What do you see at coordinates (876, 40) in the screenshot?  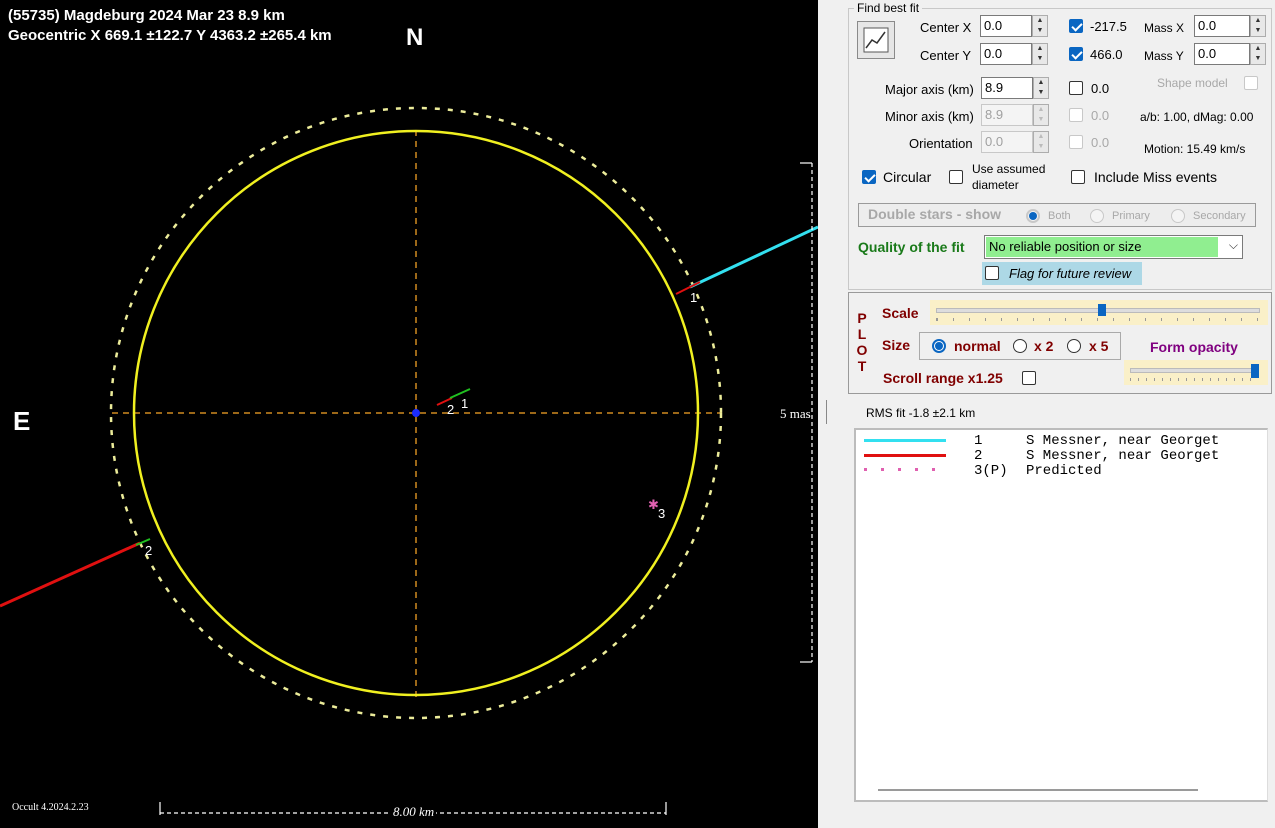 I see `fit-button` at bounding box center [876, 40].